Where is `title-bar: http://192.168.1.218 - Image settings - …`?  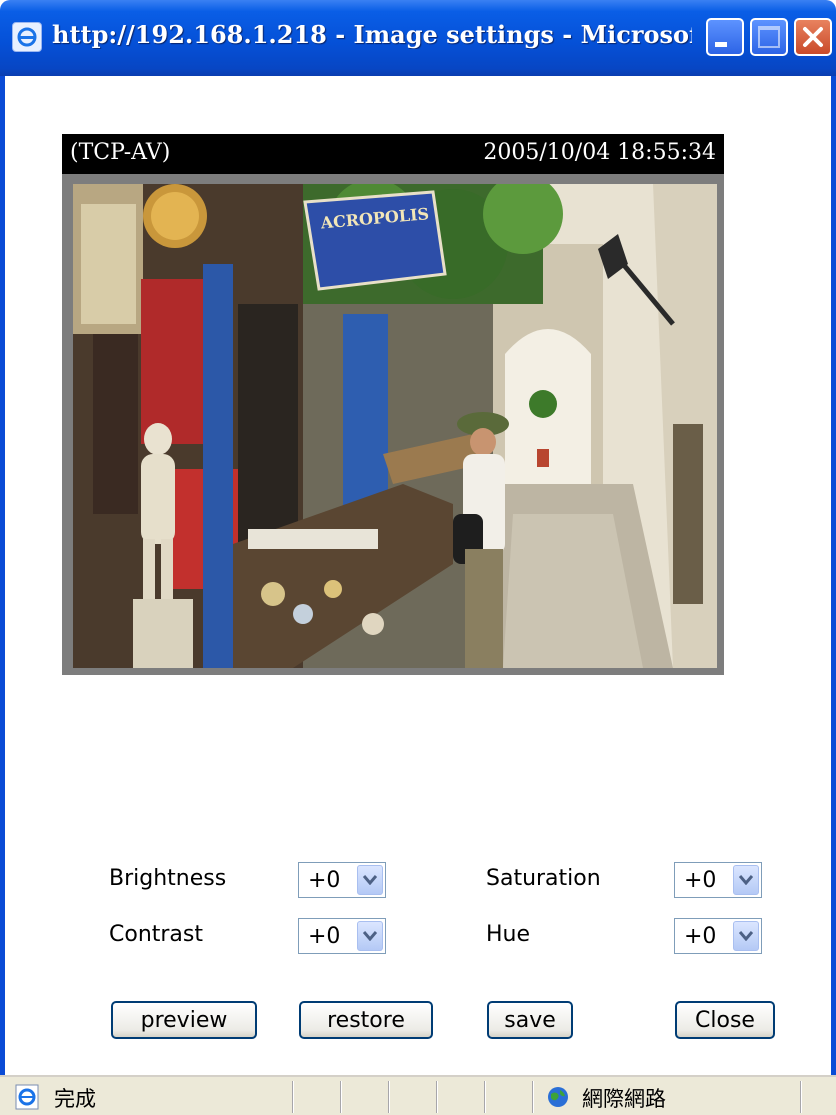
title-bar: http://192.168.1.218 - Image settings - … is located at coordinates (418, 38).